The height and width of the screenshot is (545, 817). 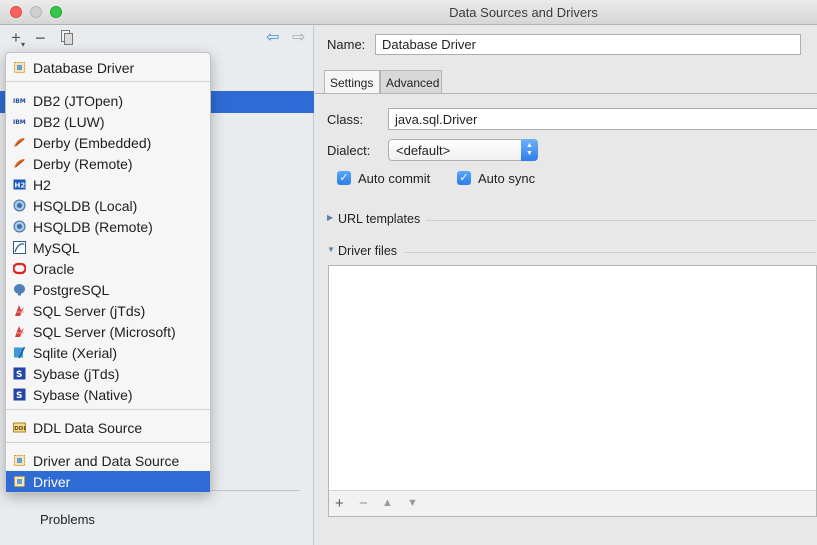 What do you see at coordinates (22, 44) in the screenshot?
I see `dropdown-arrow-icon: ▾` at bounding box center [22, 44].